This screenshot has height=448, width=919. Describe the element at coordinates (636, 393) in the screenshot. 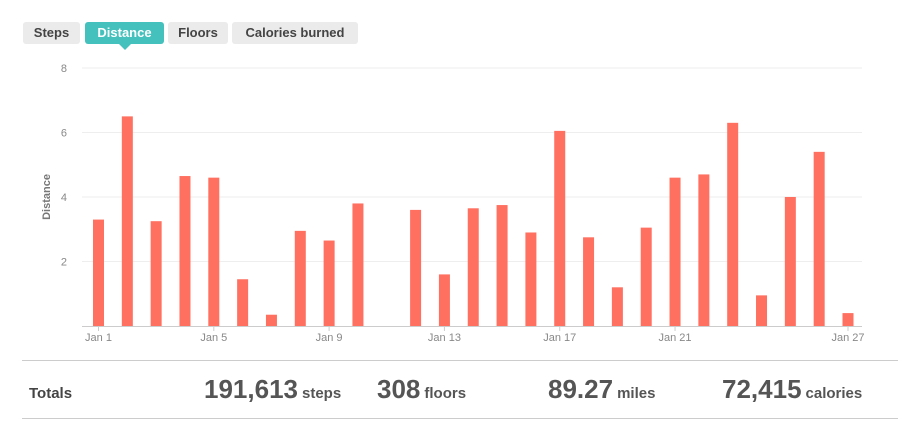

I see `total-miles-unit: miles` at that location.